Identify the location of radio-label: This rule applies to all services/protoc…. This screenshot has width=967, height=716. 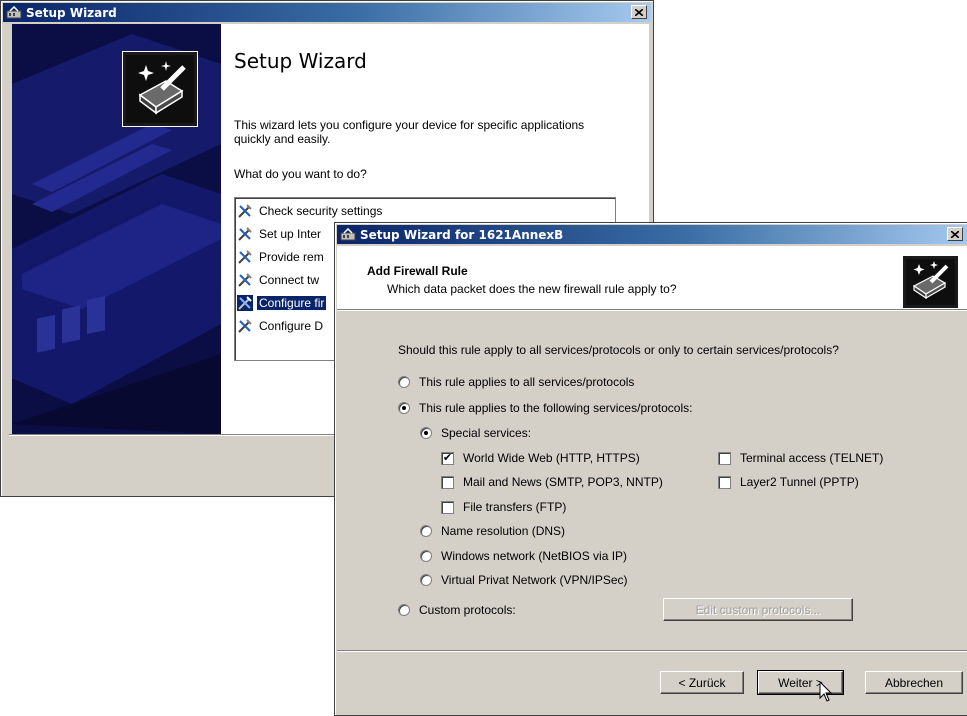
(527, 382).